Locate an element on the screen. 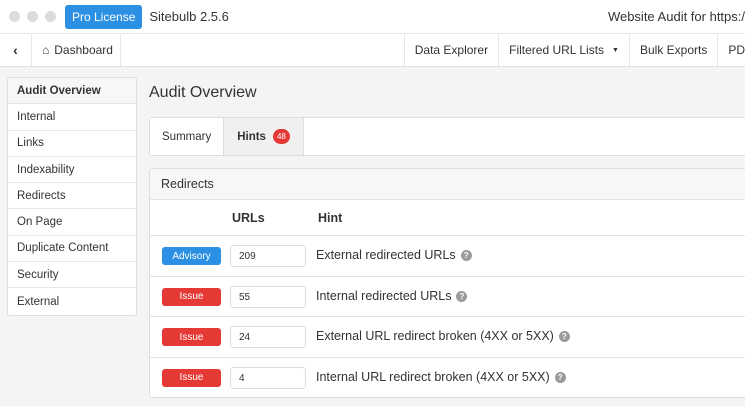 The width and height of the screenshot is (745, 406). hint-row: Advisory 209 External redirected URLs? is located at coordinates (447, 256).